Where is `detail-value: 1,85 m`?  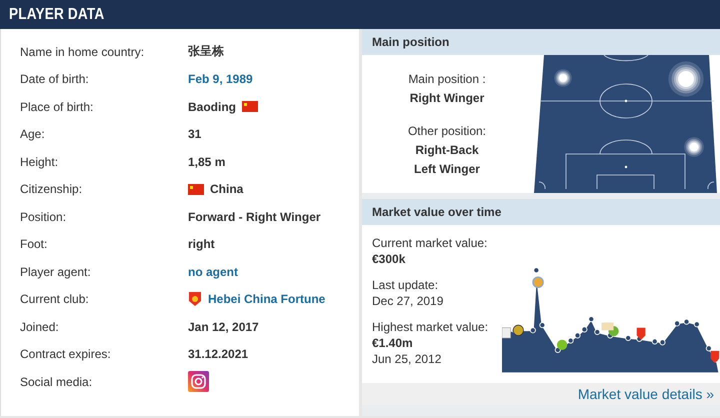
detail-value: 1,85 m is located at coordinates (207, 161).